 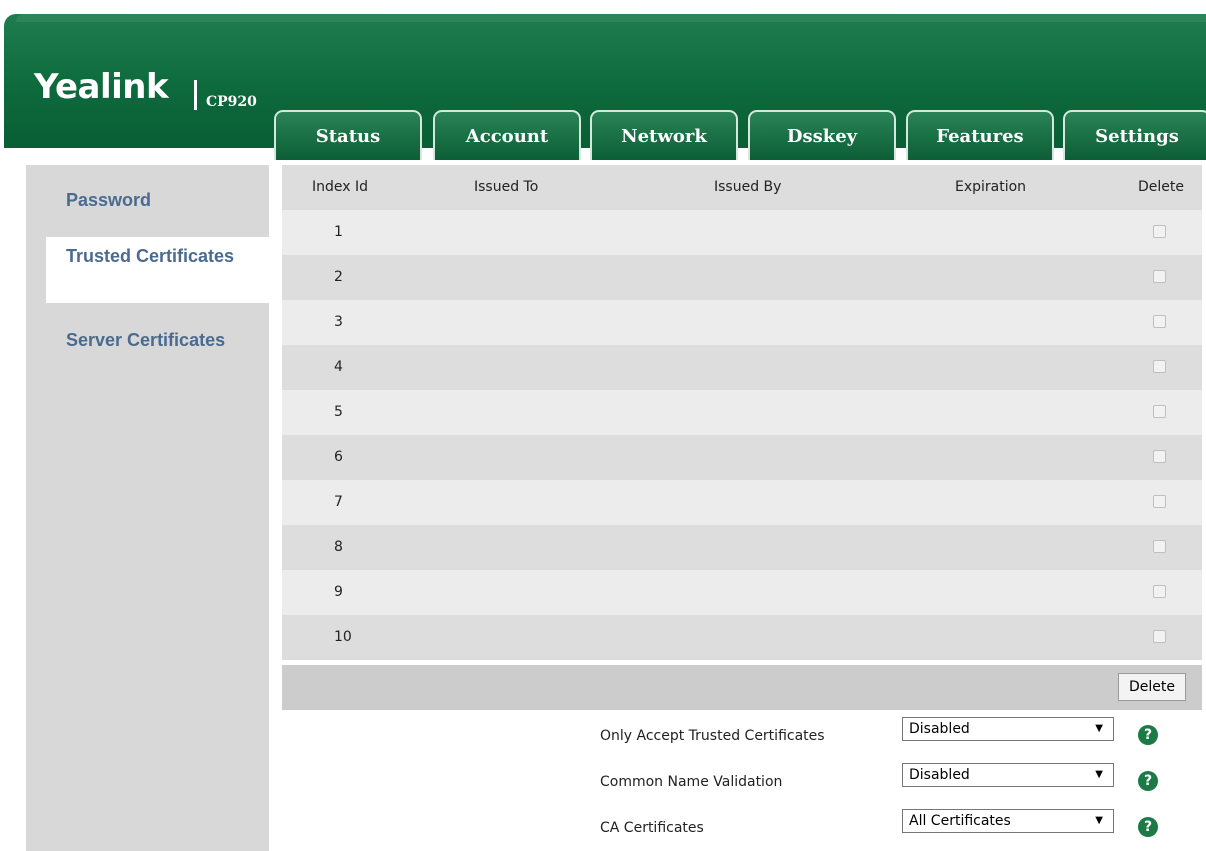 What do you see at coordinates (691, 782) in the screenshot?
I see `setting-label: Common Name Validation` at bounding box center [691, 782].